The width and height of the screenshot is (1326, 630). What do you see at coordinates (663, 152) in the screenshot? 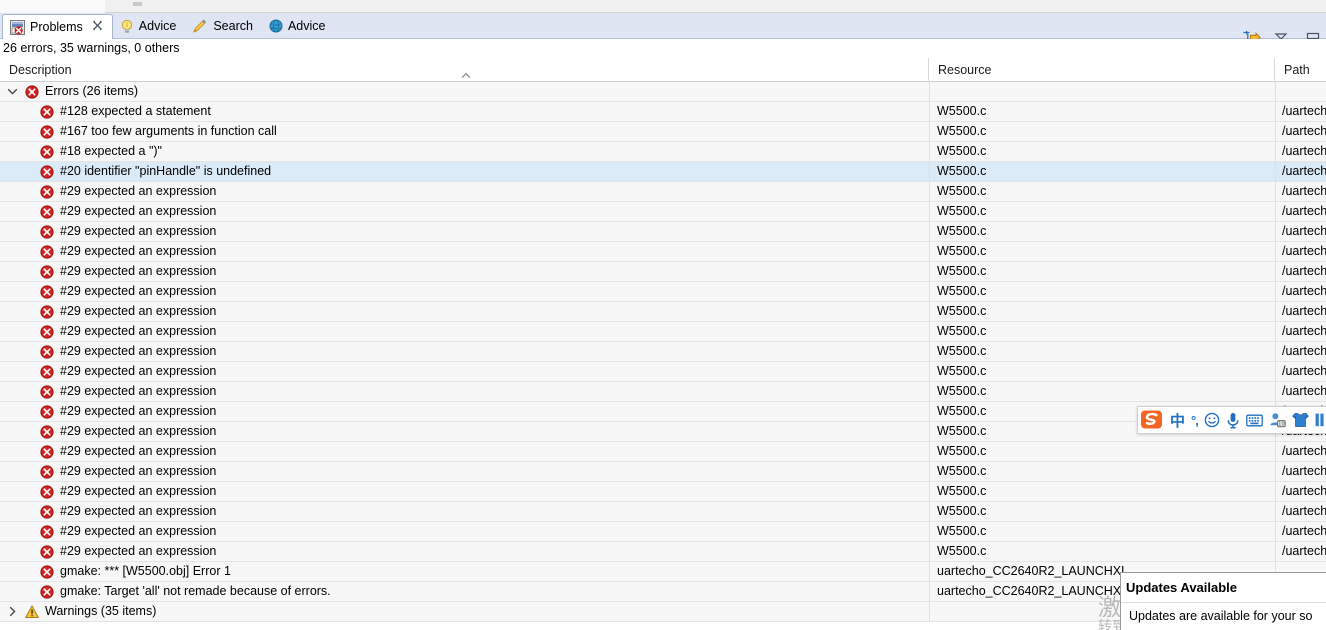
I see `table-row: #18 expected a ")" W5500.c/uartech` at bounding box center [663, 152].